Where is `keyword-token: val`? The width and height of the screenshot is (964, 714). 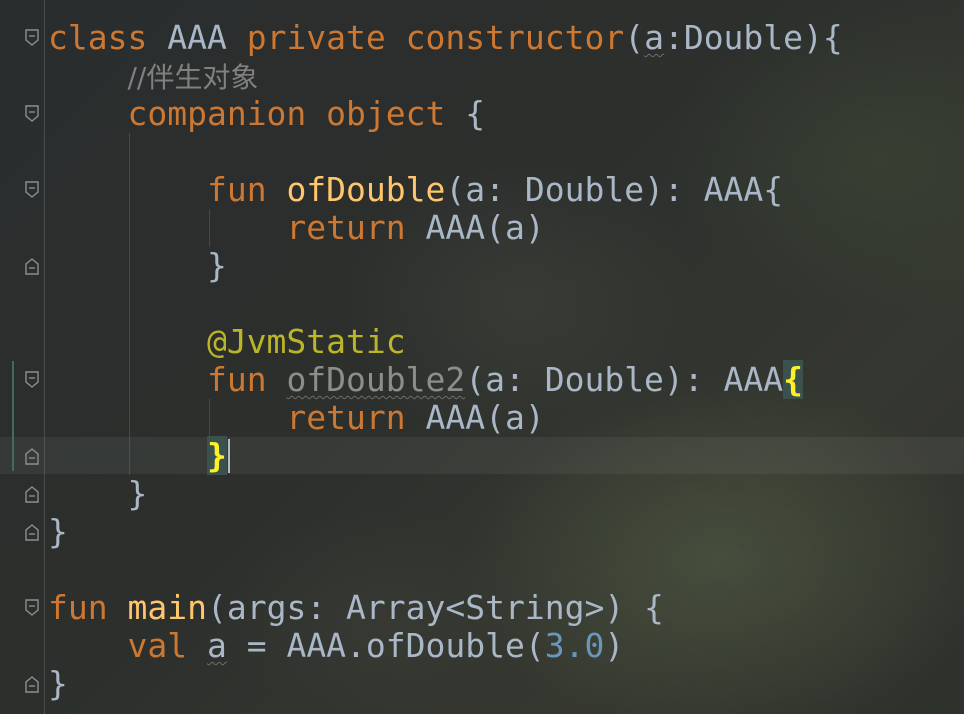
keyword-token: val is located at coordinates (167, 645).